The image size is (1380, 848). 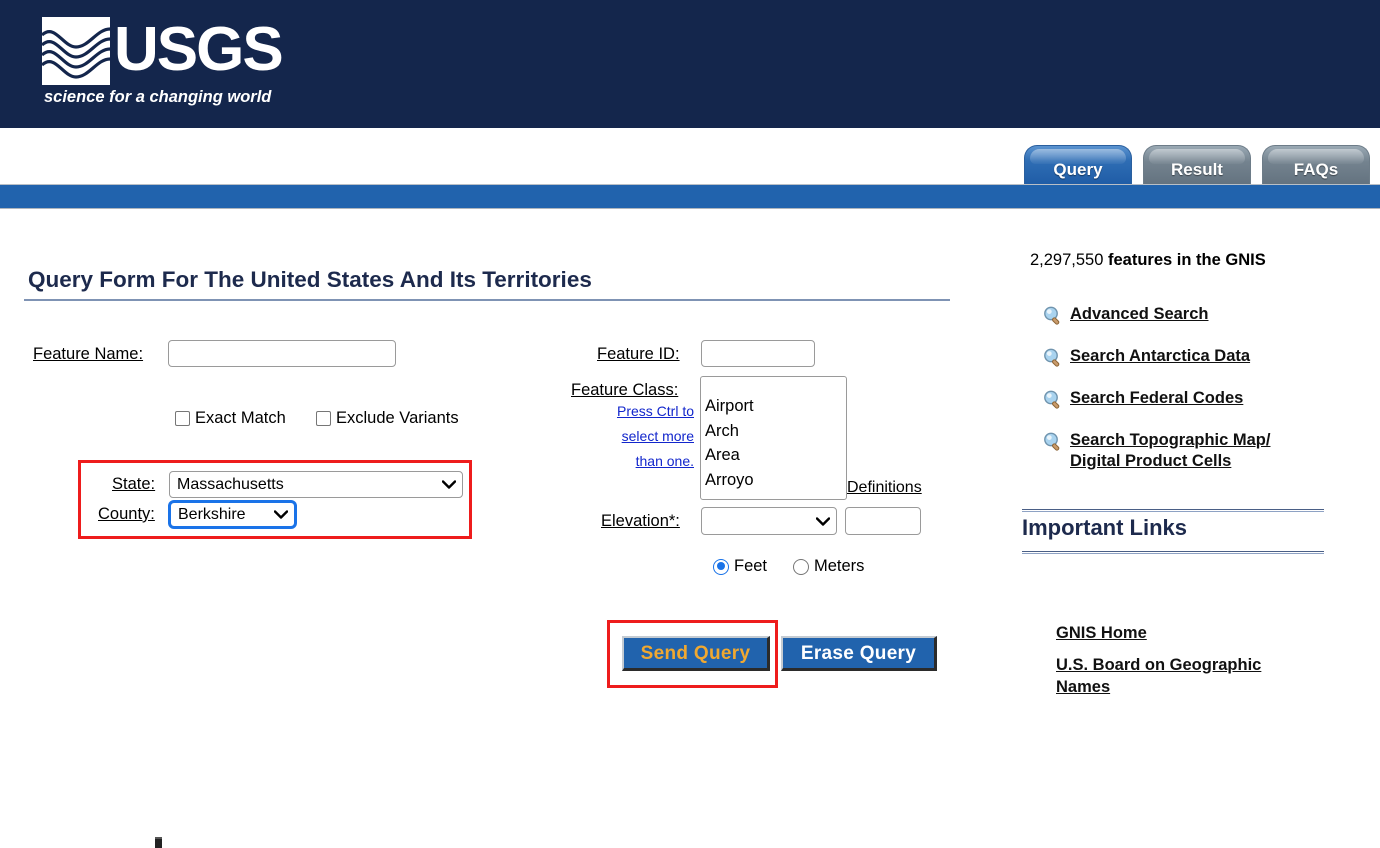 What do you see at coordinates (1078, 169) in the screenshot?
I see `tab-query-label: Query` at bounding box center [1078, 169].